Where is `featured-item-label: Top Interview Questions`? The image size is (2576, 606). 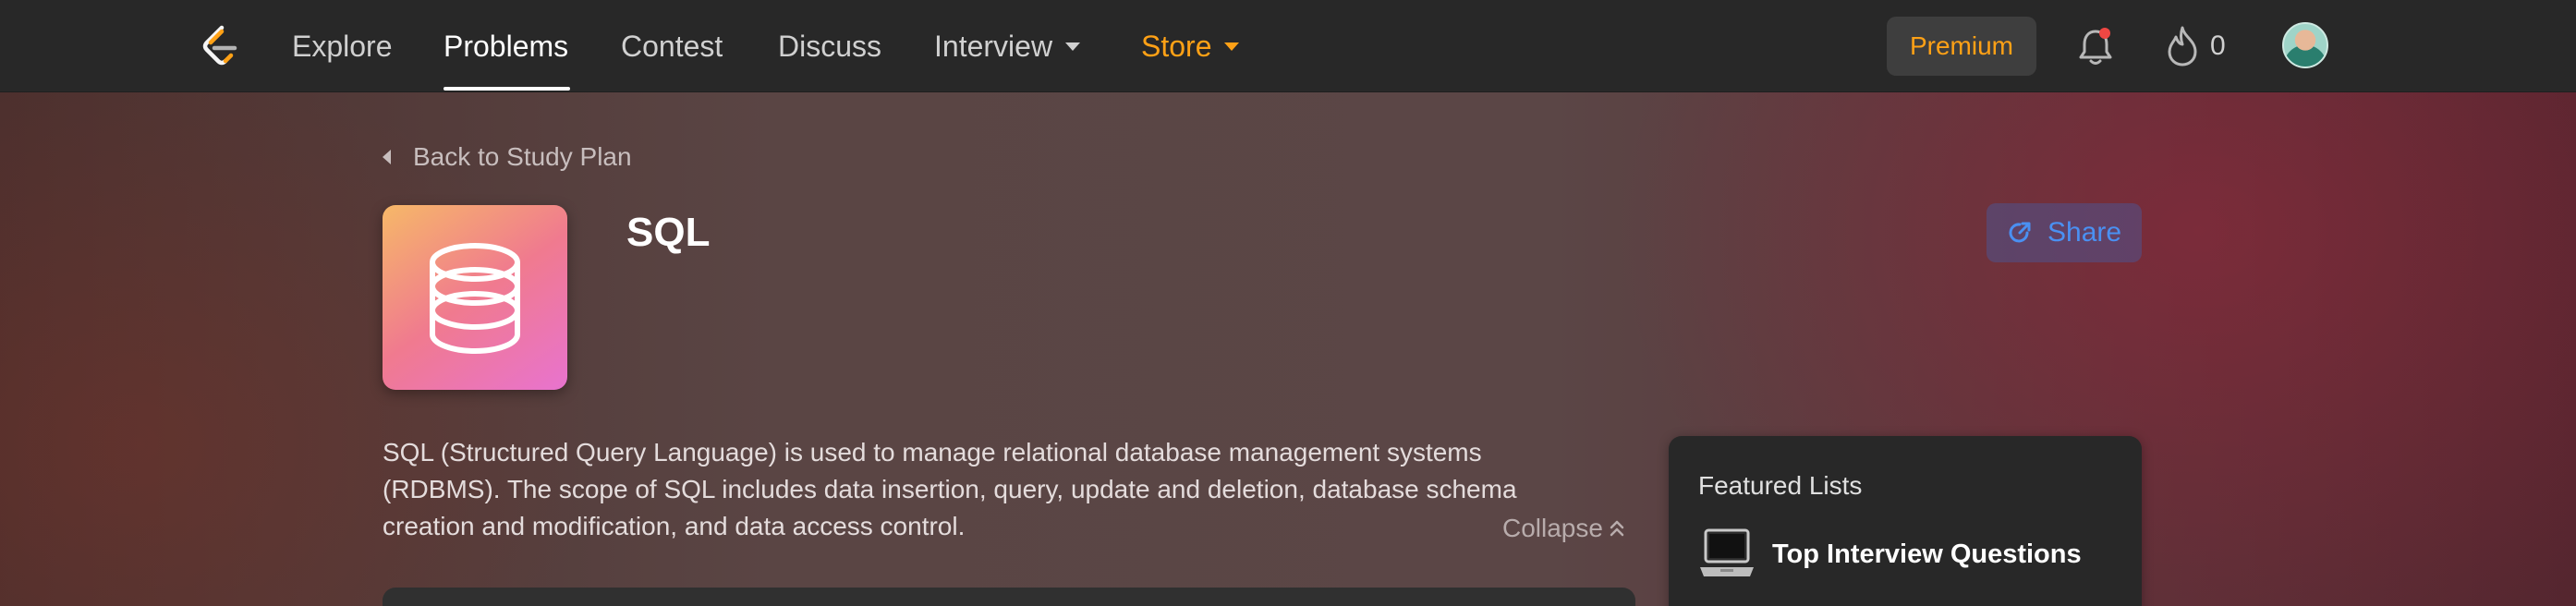
featured-item-label: Top Interview Questions is located at coordinates (1927, 554).